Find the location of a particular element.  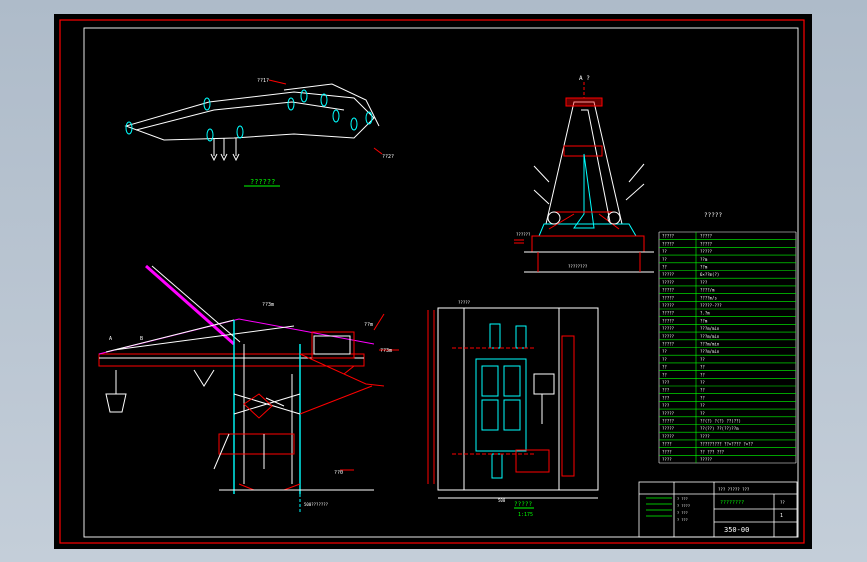

spec-row-value: ????????? ??×???? ?×?? is located at coordinates (727, 444).